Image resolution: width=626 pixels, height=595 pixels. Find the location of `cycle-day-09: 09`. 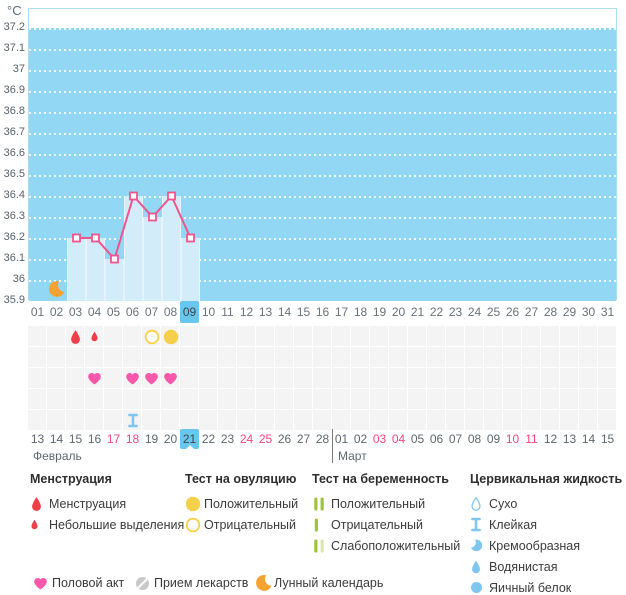

cycle-day-09: 09 is located at coordinates (189, 312).